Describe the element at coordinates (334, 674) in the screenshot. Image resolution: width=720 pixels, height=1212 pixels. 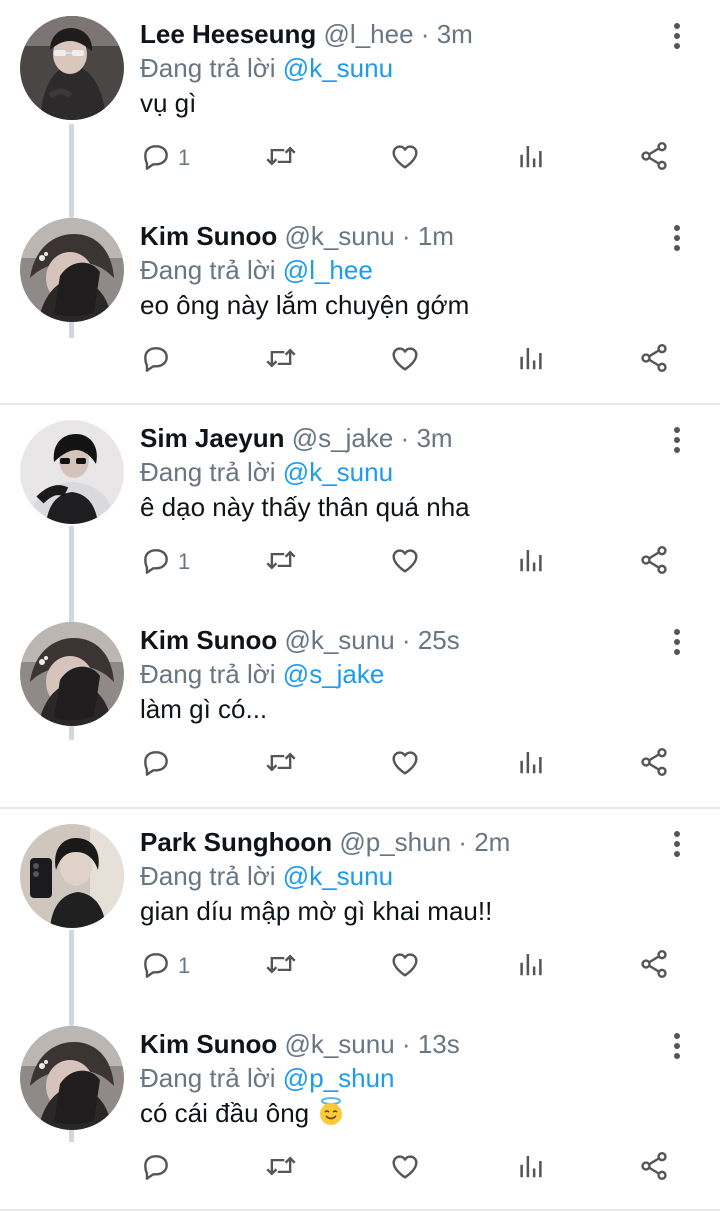
I see `mention-link: @s_jake` at that location.